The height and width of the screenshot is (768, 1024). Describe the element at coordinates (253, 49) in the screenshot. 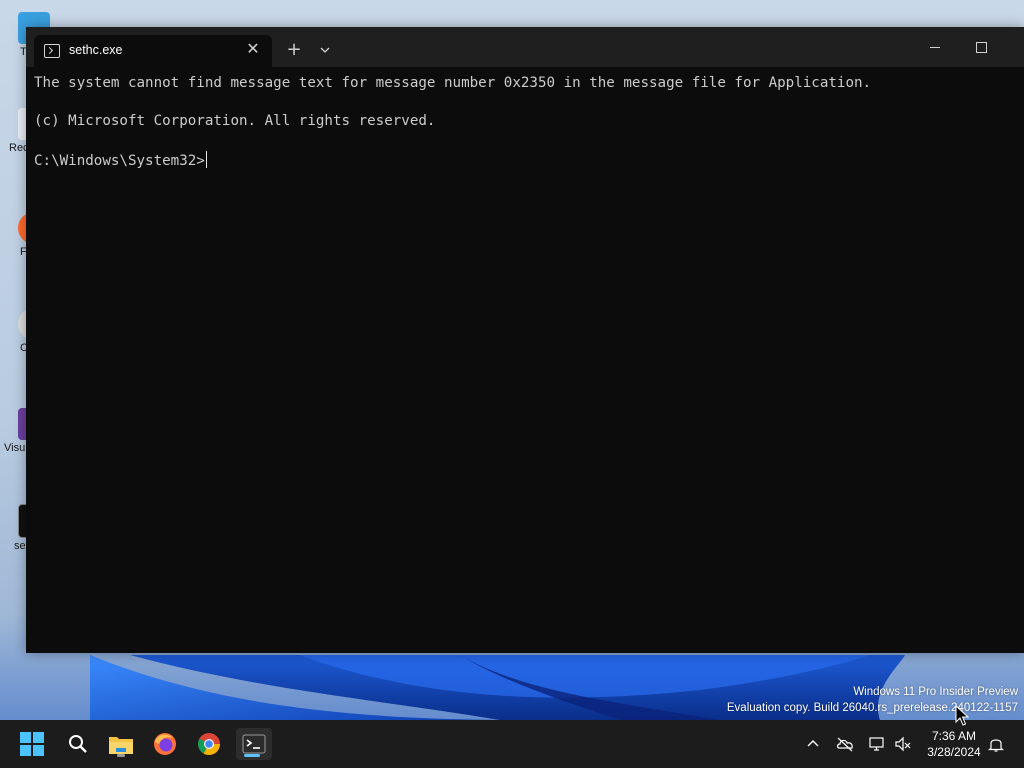

I see `close-tab-button: ✕` at that location.